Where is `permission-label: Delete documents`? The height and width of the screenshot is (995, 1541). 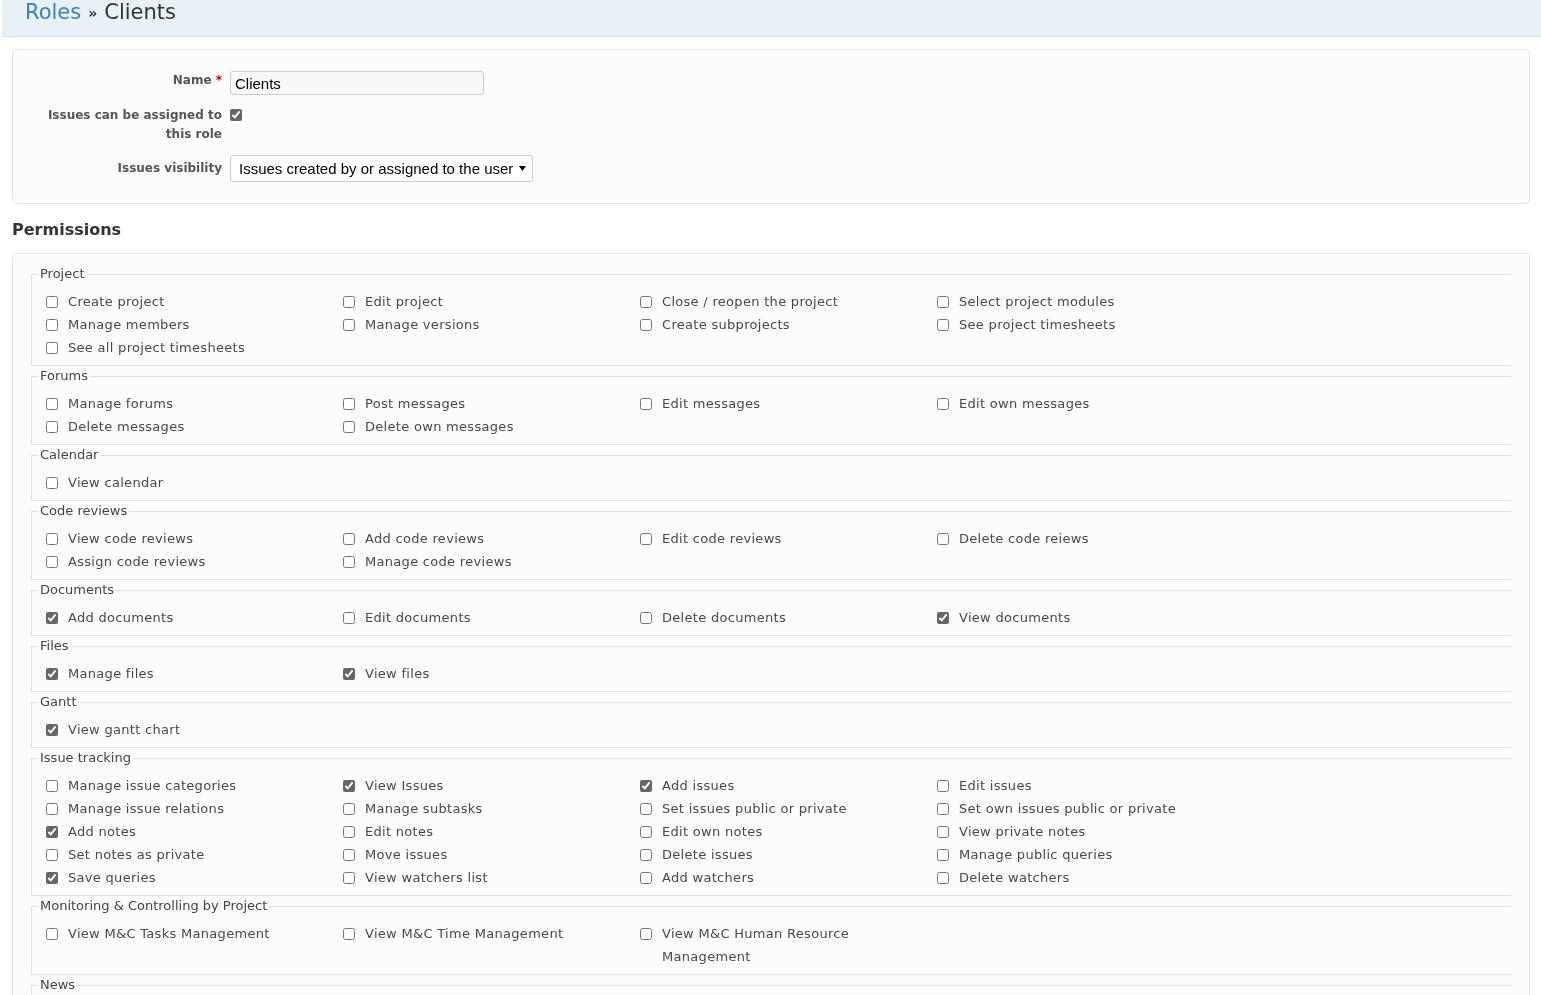 permission-label: Delete documents is located at coordinates (724, 618).